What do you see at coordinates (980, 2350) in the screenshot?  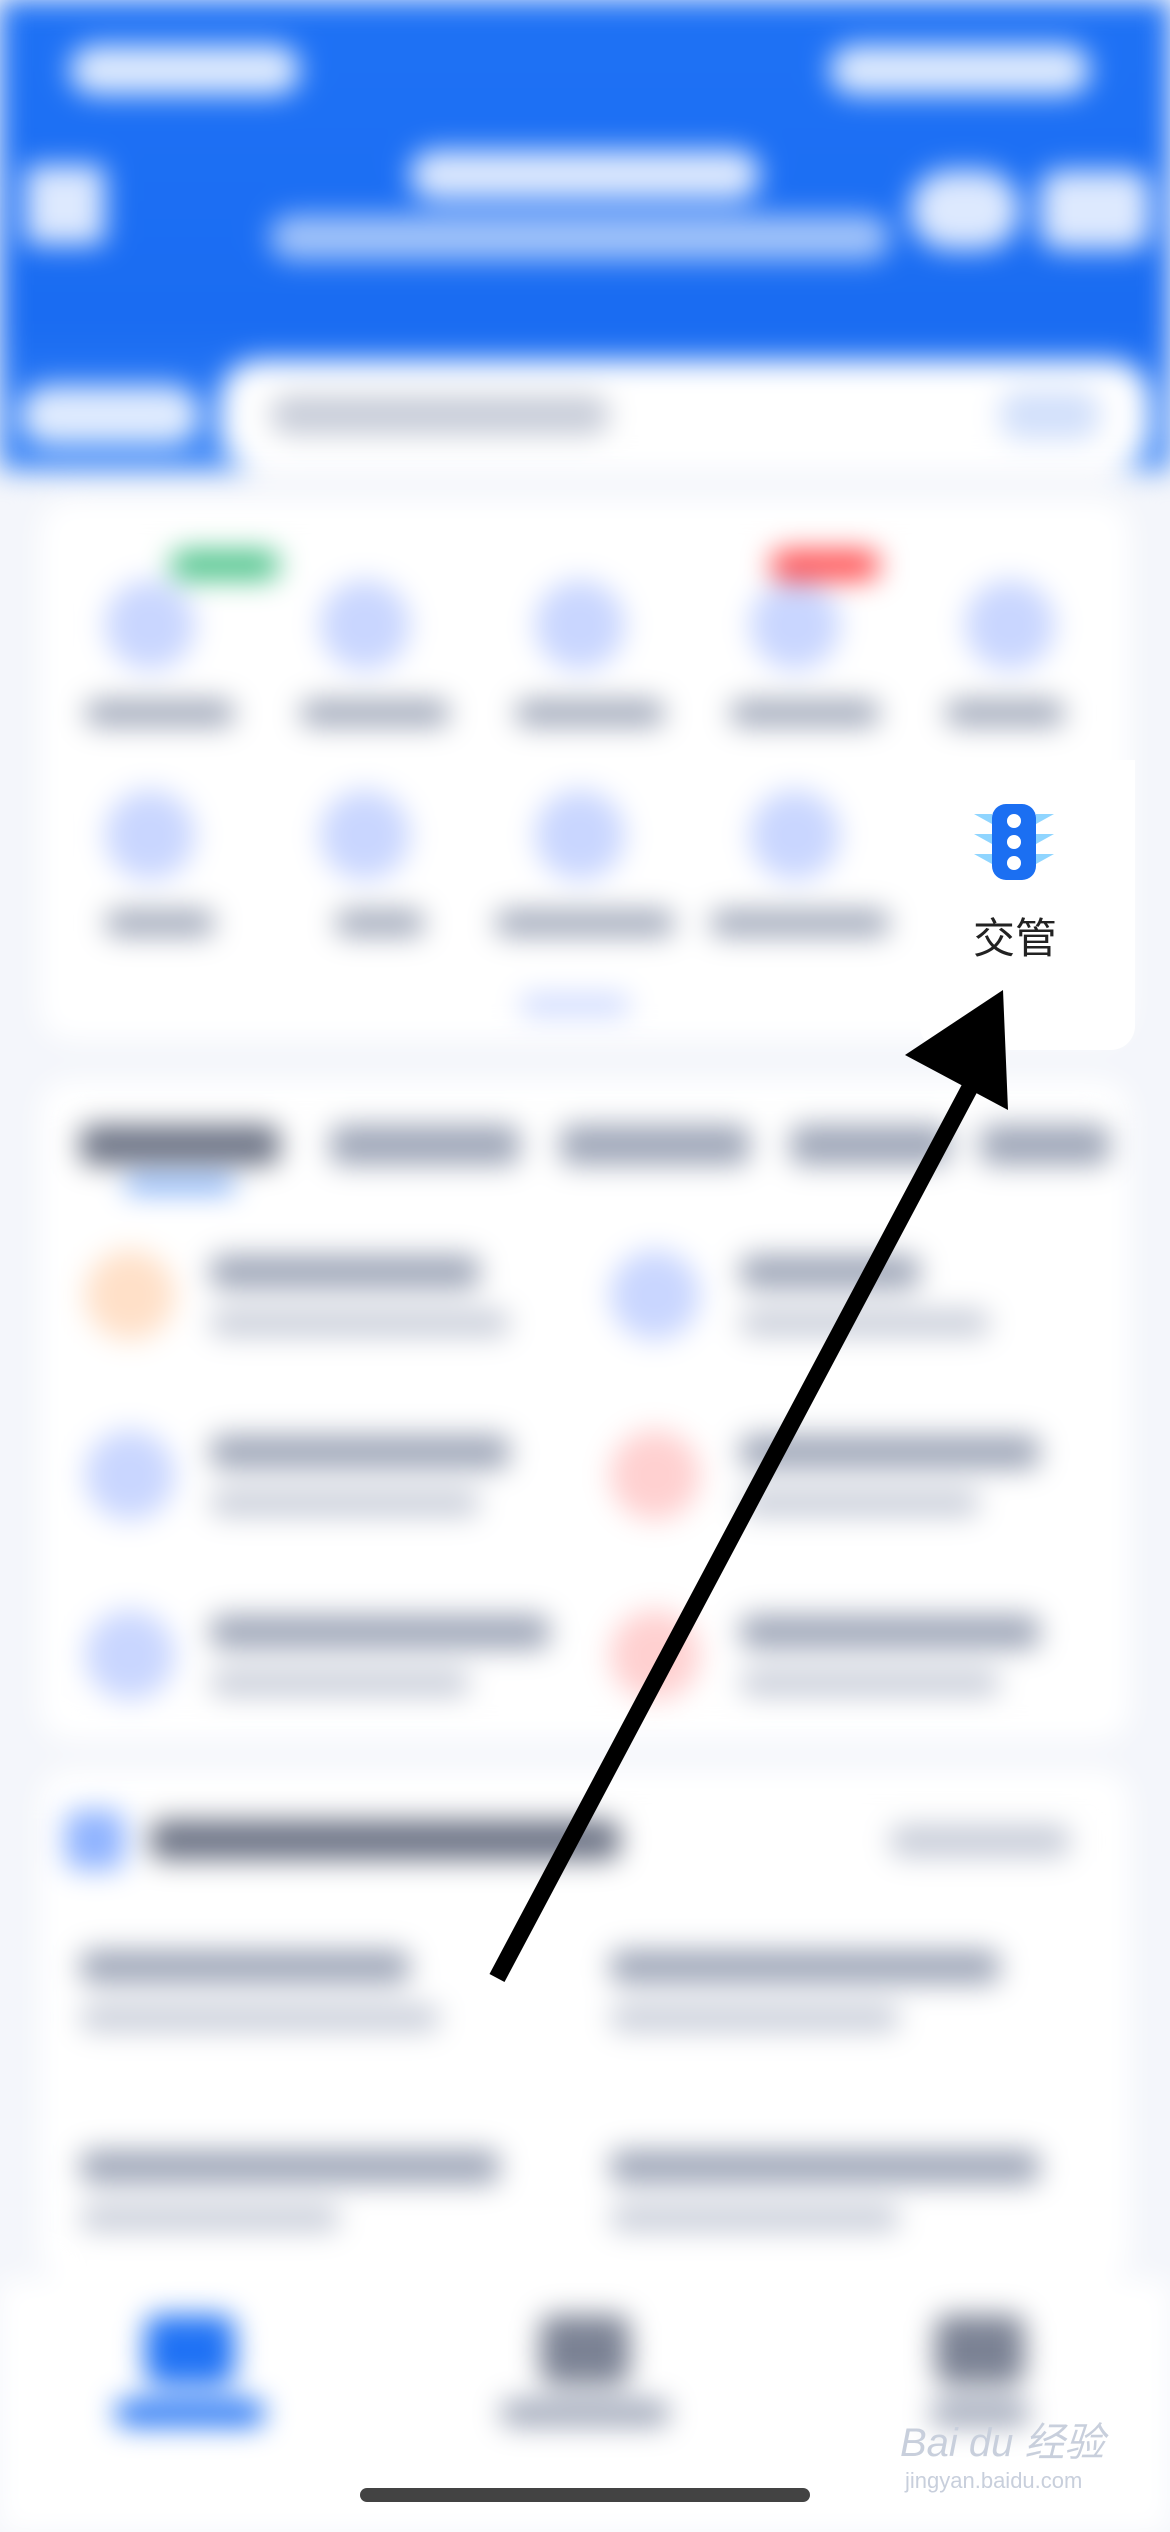 I see `nav-profile-icon` at bounding box center [980, 2350].